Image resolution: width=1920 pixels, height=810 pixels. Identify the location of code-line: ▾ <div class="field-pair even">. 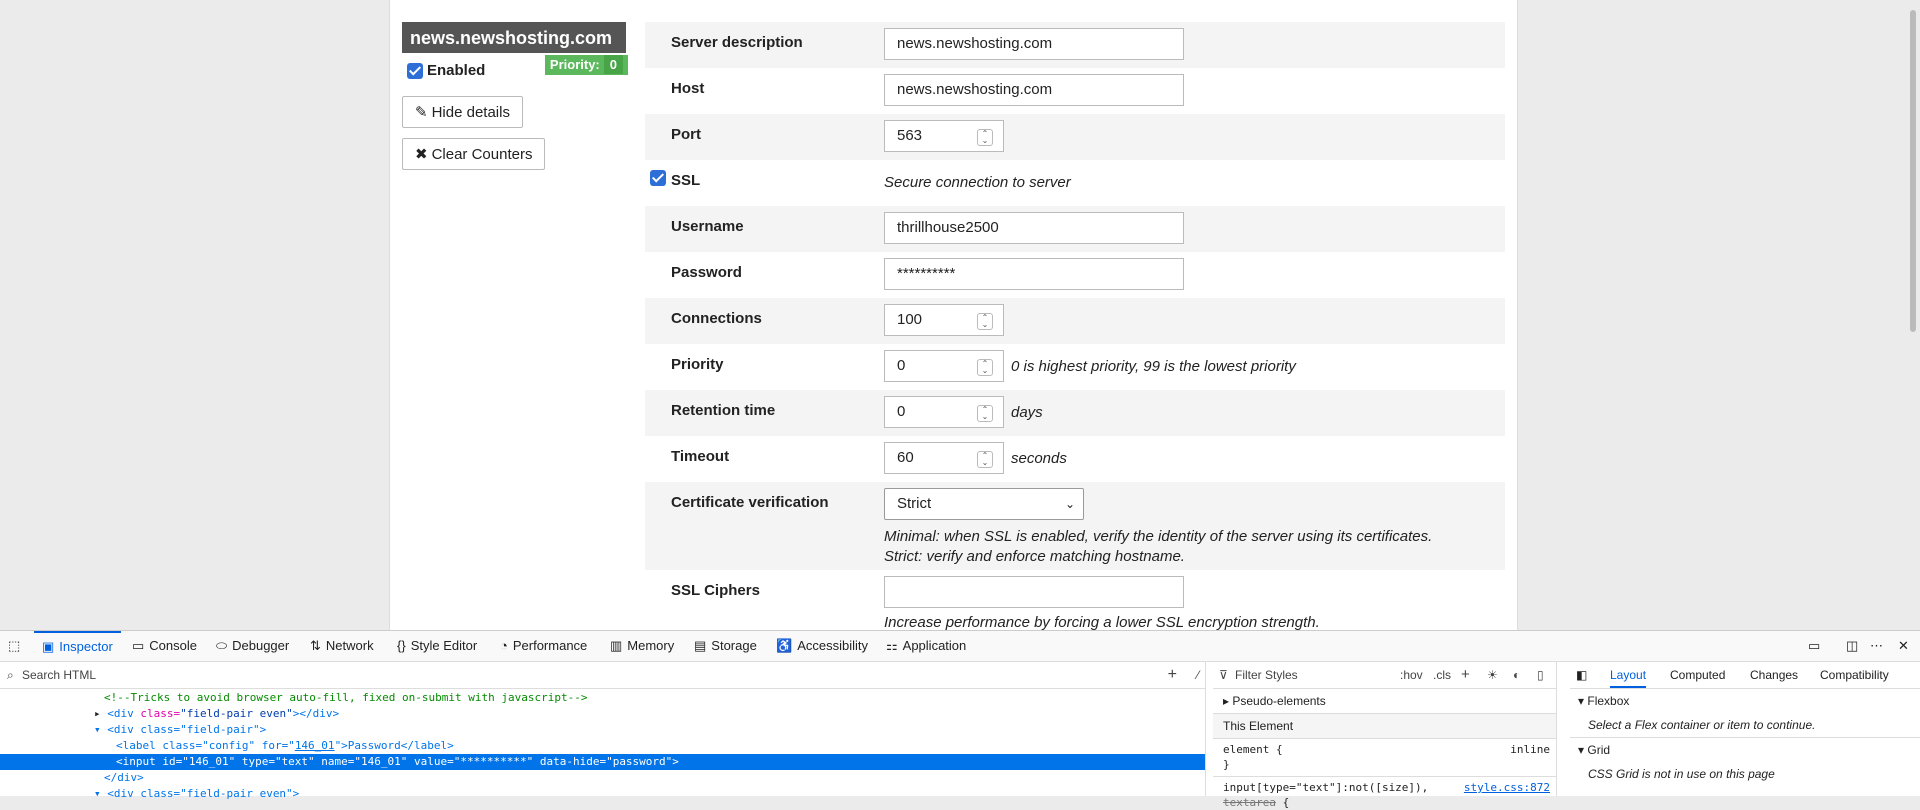
(196, 794).